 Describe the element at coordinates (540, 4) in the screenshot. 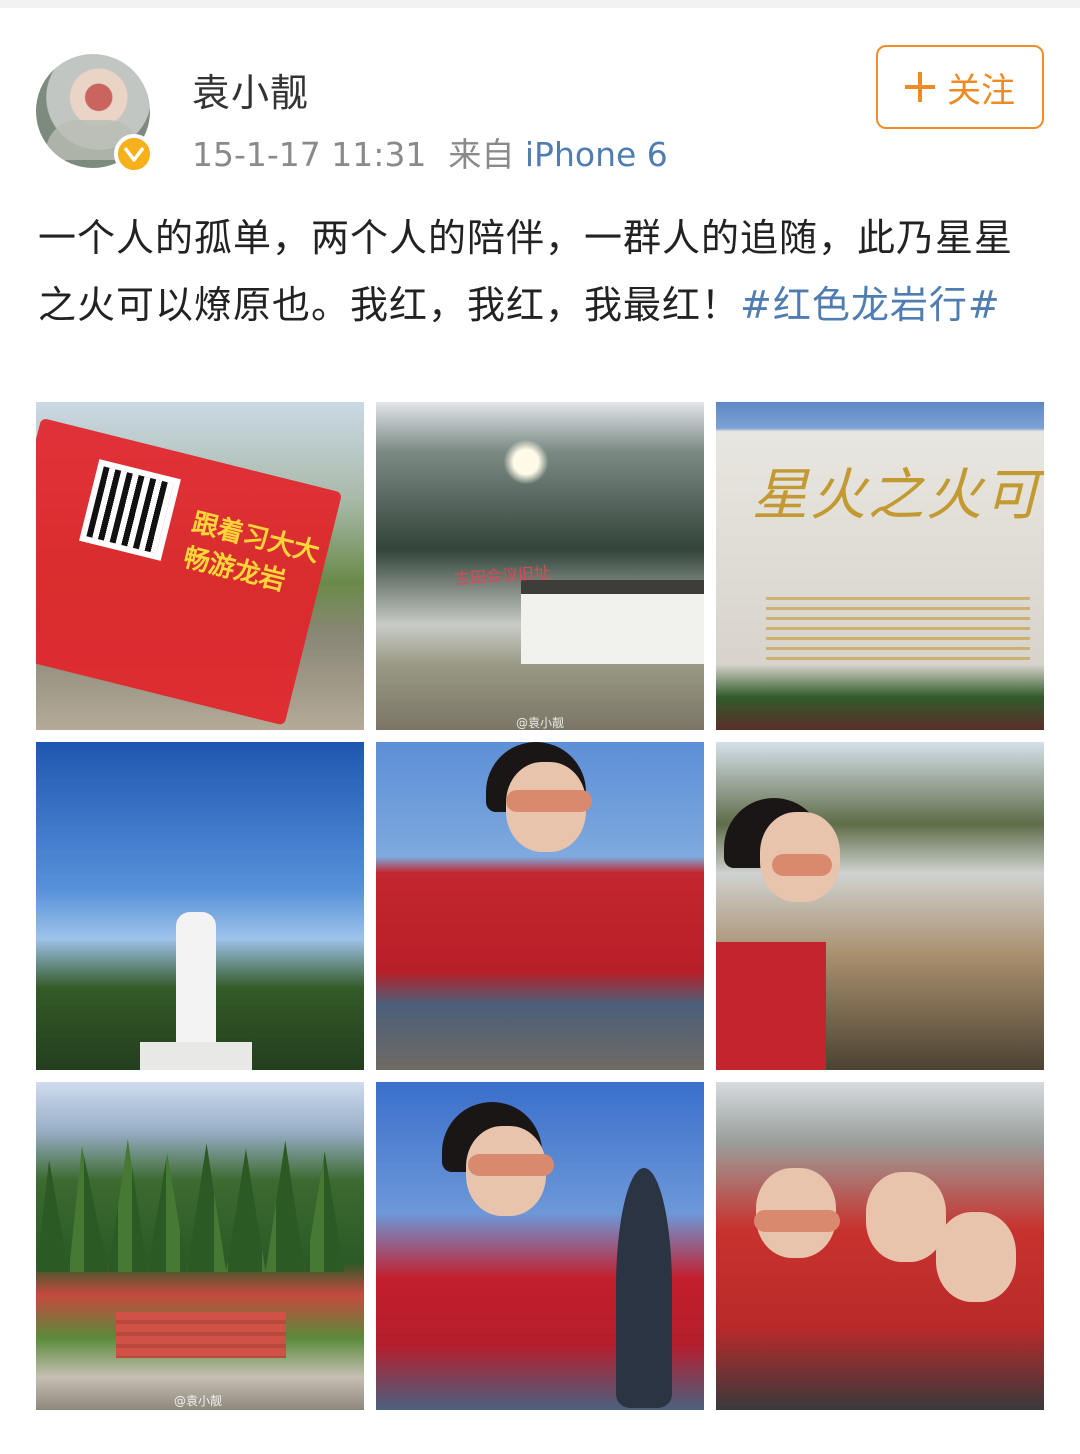

I see `top-divider` at that location.